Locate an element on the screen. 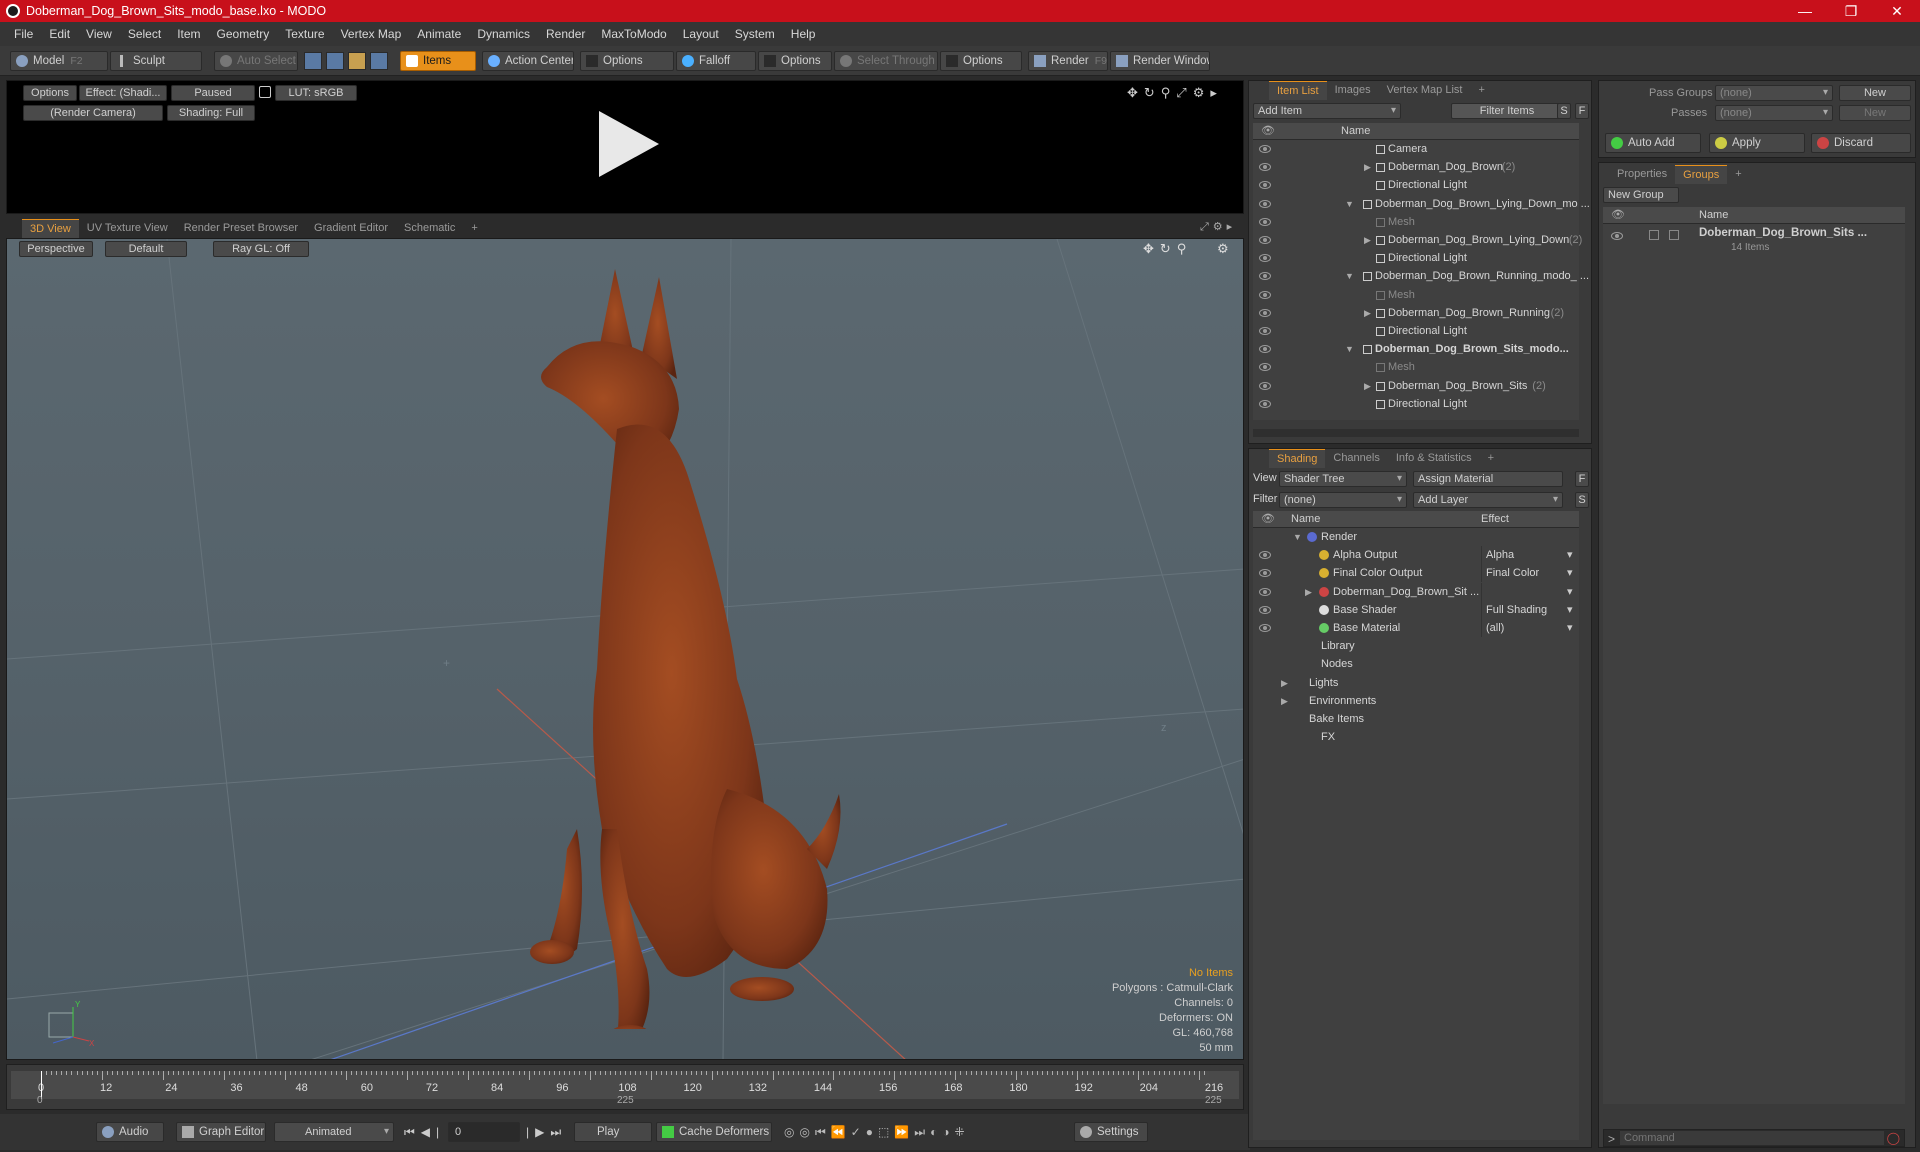 The width and height of the screenshot is (1920, 1152). key-tools-icons: ◎◎⏮⏪✓●⬚⏩⏭◐◑⁜ is located at coordinates (877, 1132).